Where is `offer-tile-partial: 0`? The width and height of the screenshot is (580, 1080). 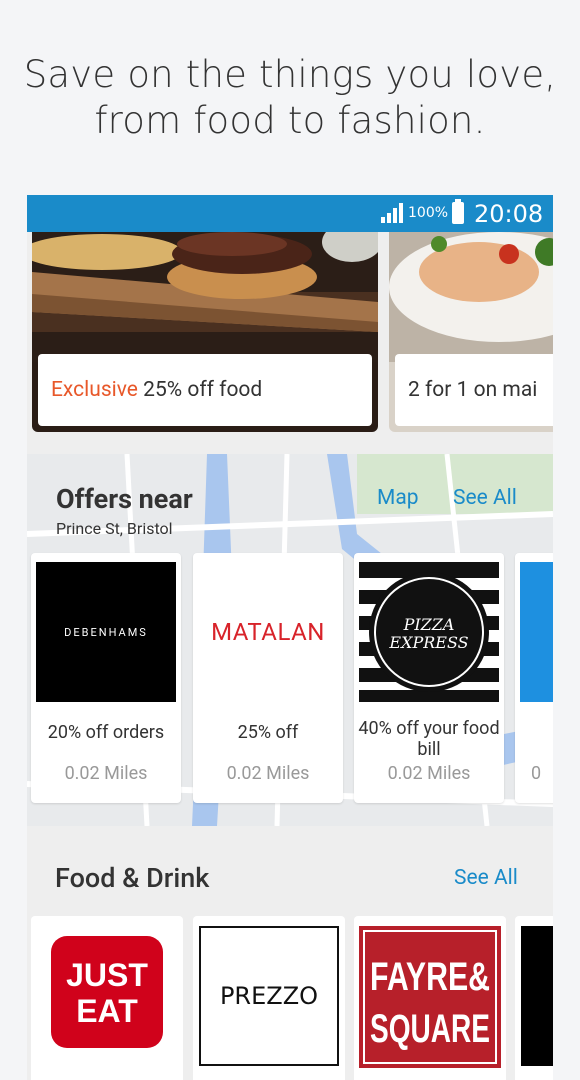 offer-tile-partial: 0 is located at coordinates (534, 678).